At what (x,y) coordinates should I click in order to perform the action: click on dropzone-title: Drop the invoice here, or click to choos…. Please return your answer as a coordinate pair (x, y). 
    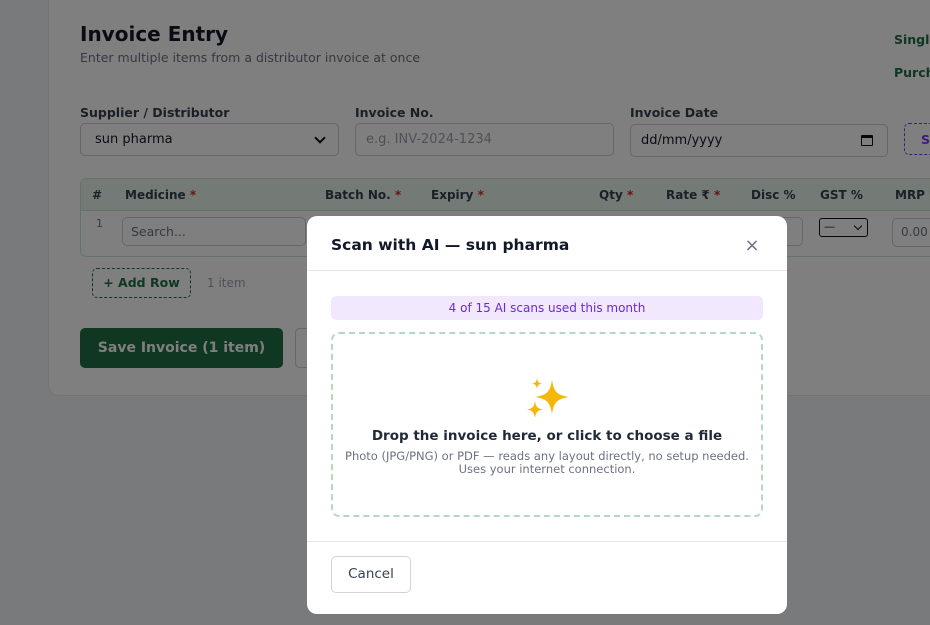
    Looking at the image, I should click on (547, 436).